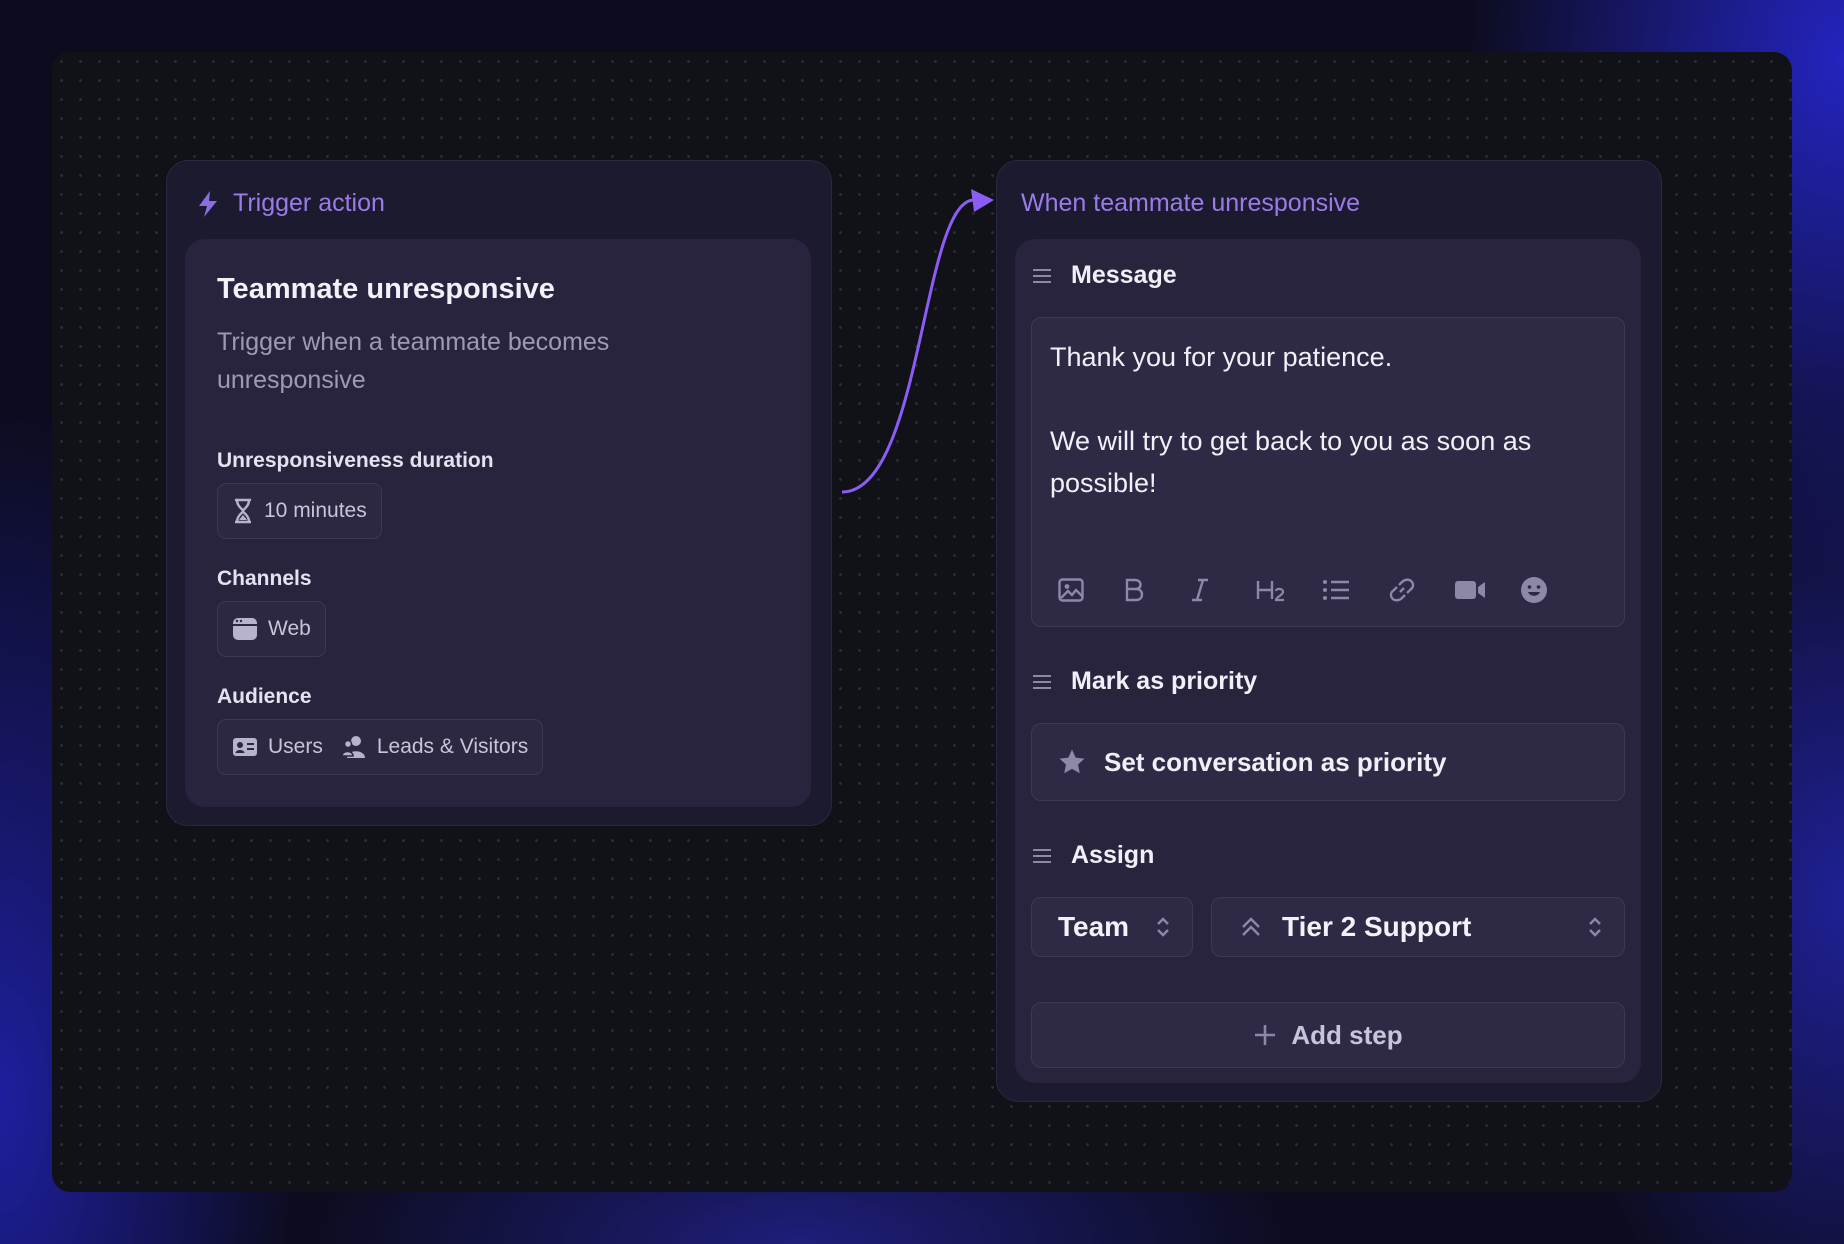 Image resolution: width=1844 pixels, height=1244 pixels. What do you see at coordinates (1157, 590) in the screenshot?
I see `bold-button` at bounding box center [1157, 590].